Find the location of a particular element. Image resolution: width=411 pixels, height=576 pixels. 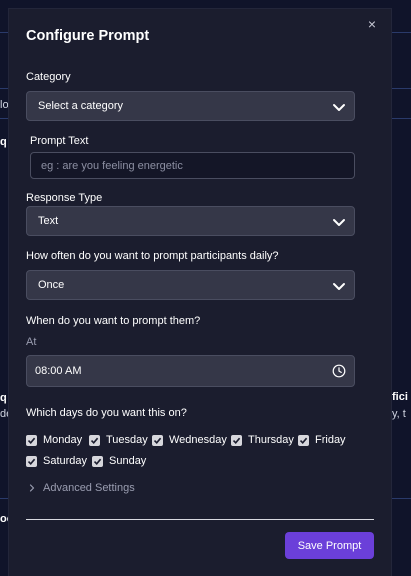

days-label: Which days do you want this on? is located at coordinates (106, 413).